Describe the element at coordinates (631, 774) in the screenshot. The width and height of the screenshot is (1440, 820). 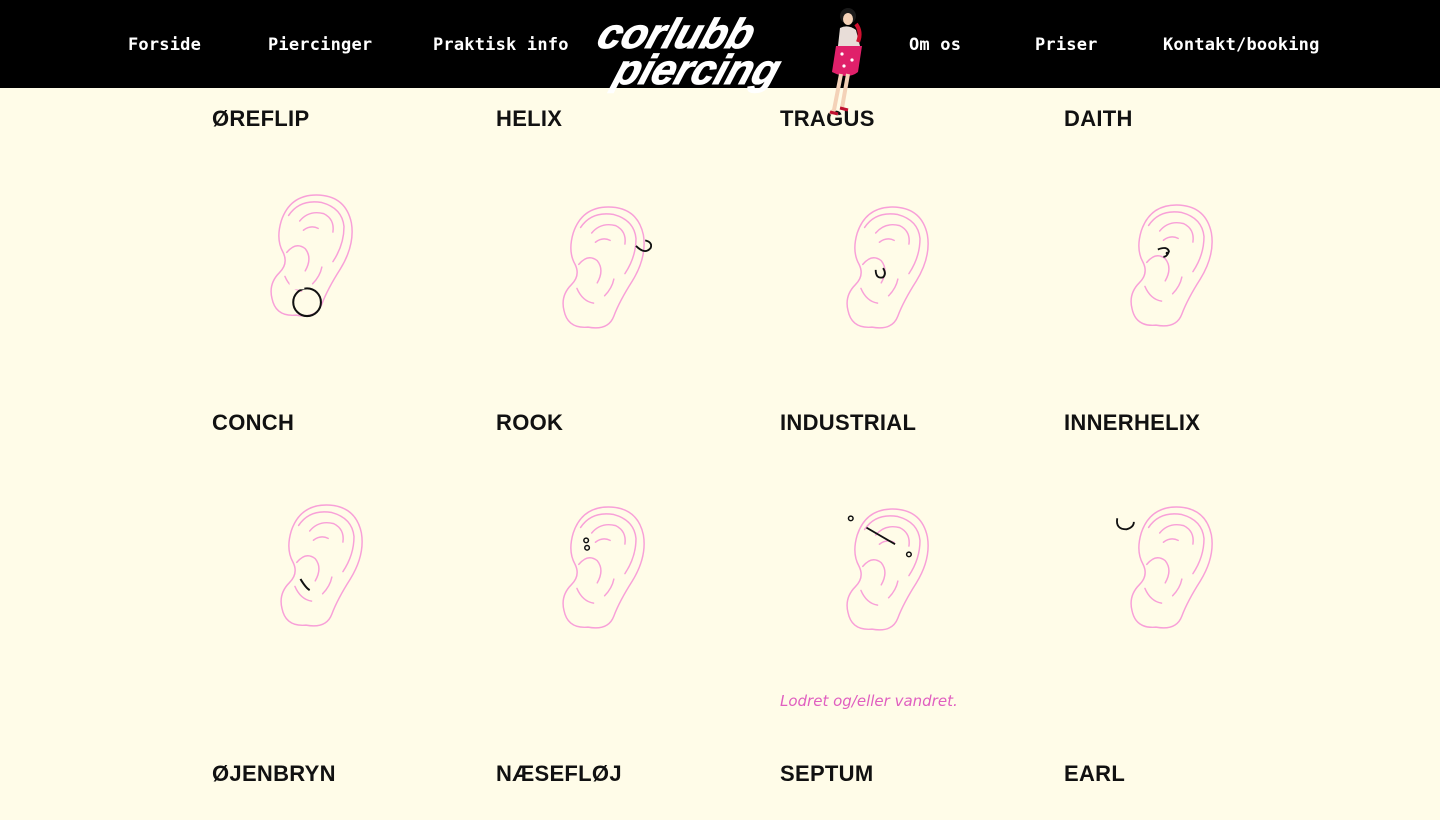
I see `piercing-card: NÆSEFLØJ` at that location.